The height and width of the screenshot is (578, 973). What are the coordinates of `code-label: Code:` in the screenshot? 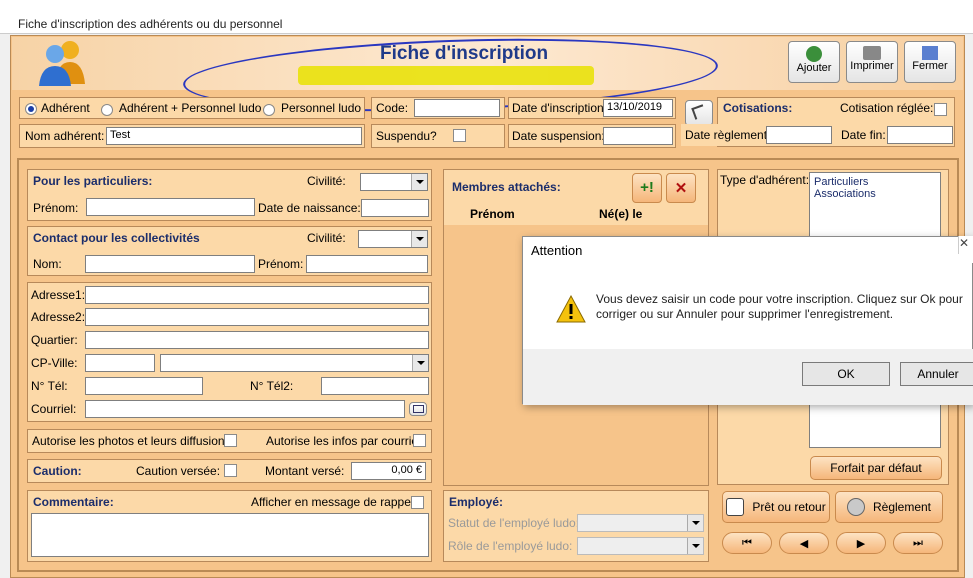 It's located at (392, 108).